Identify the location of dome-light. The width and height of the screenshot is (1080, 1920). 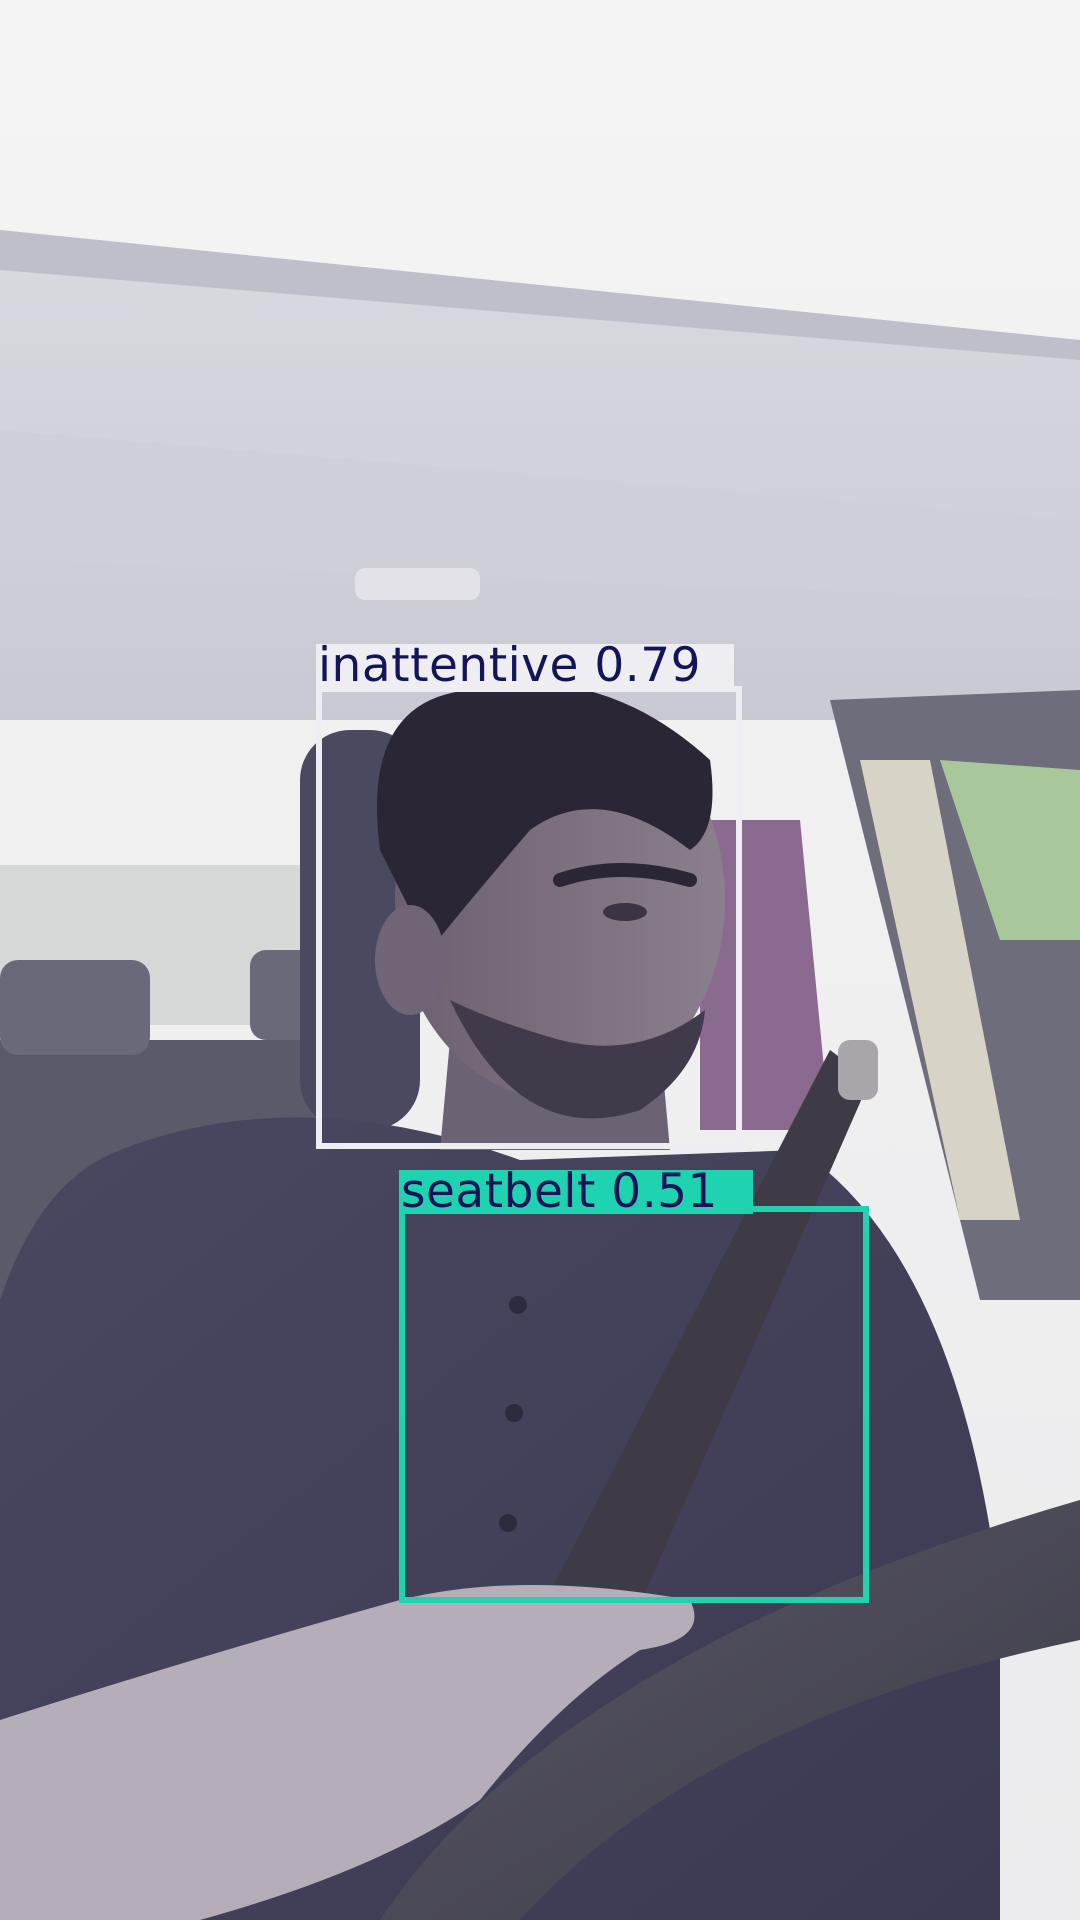
(417, 584).